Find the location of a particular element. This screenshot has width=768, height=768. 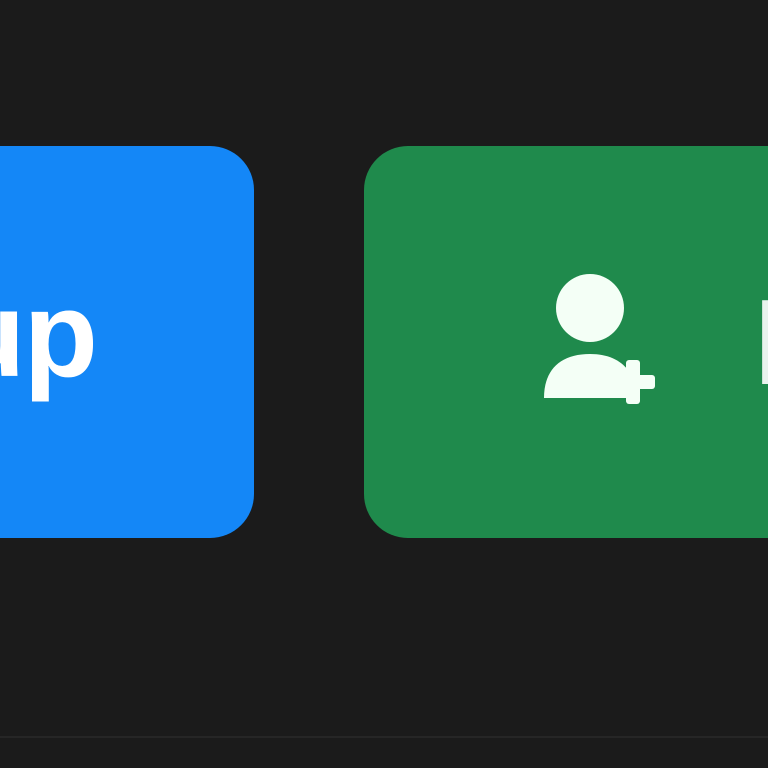

green-button-label: I is located at coordinates (761, 342).